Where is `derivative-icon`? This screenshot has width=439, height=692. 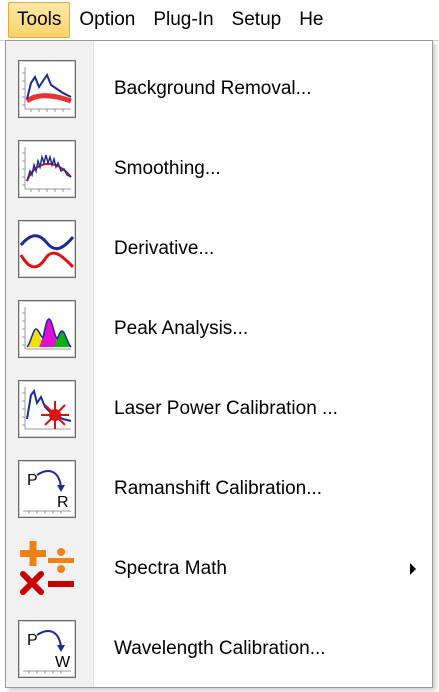
derivative-icon is located at coordinates (47, 249).